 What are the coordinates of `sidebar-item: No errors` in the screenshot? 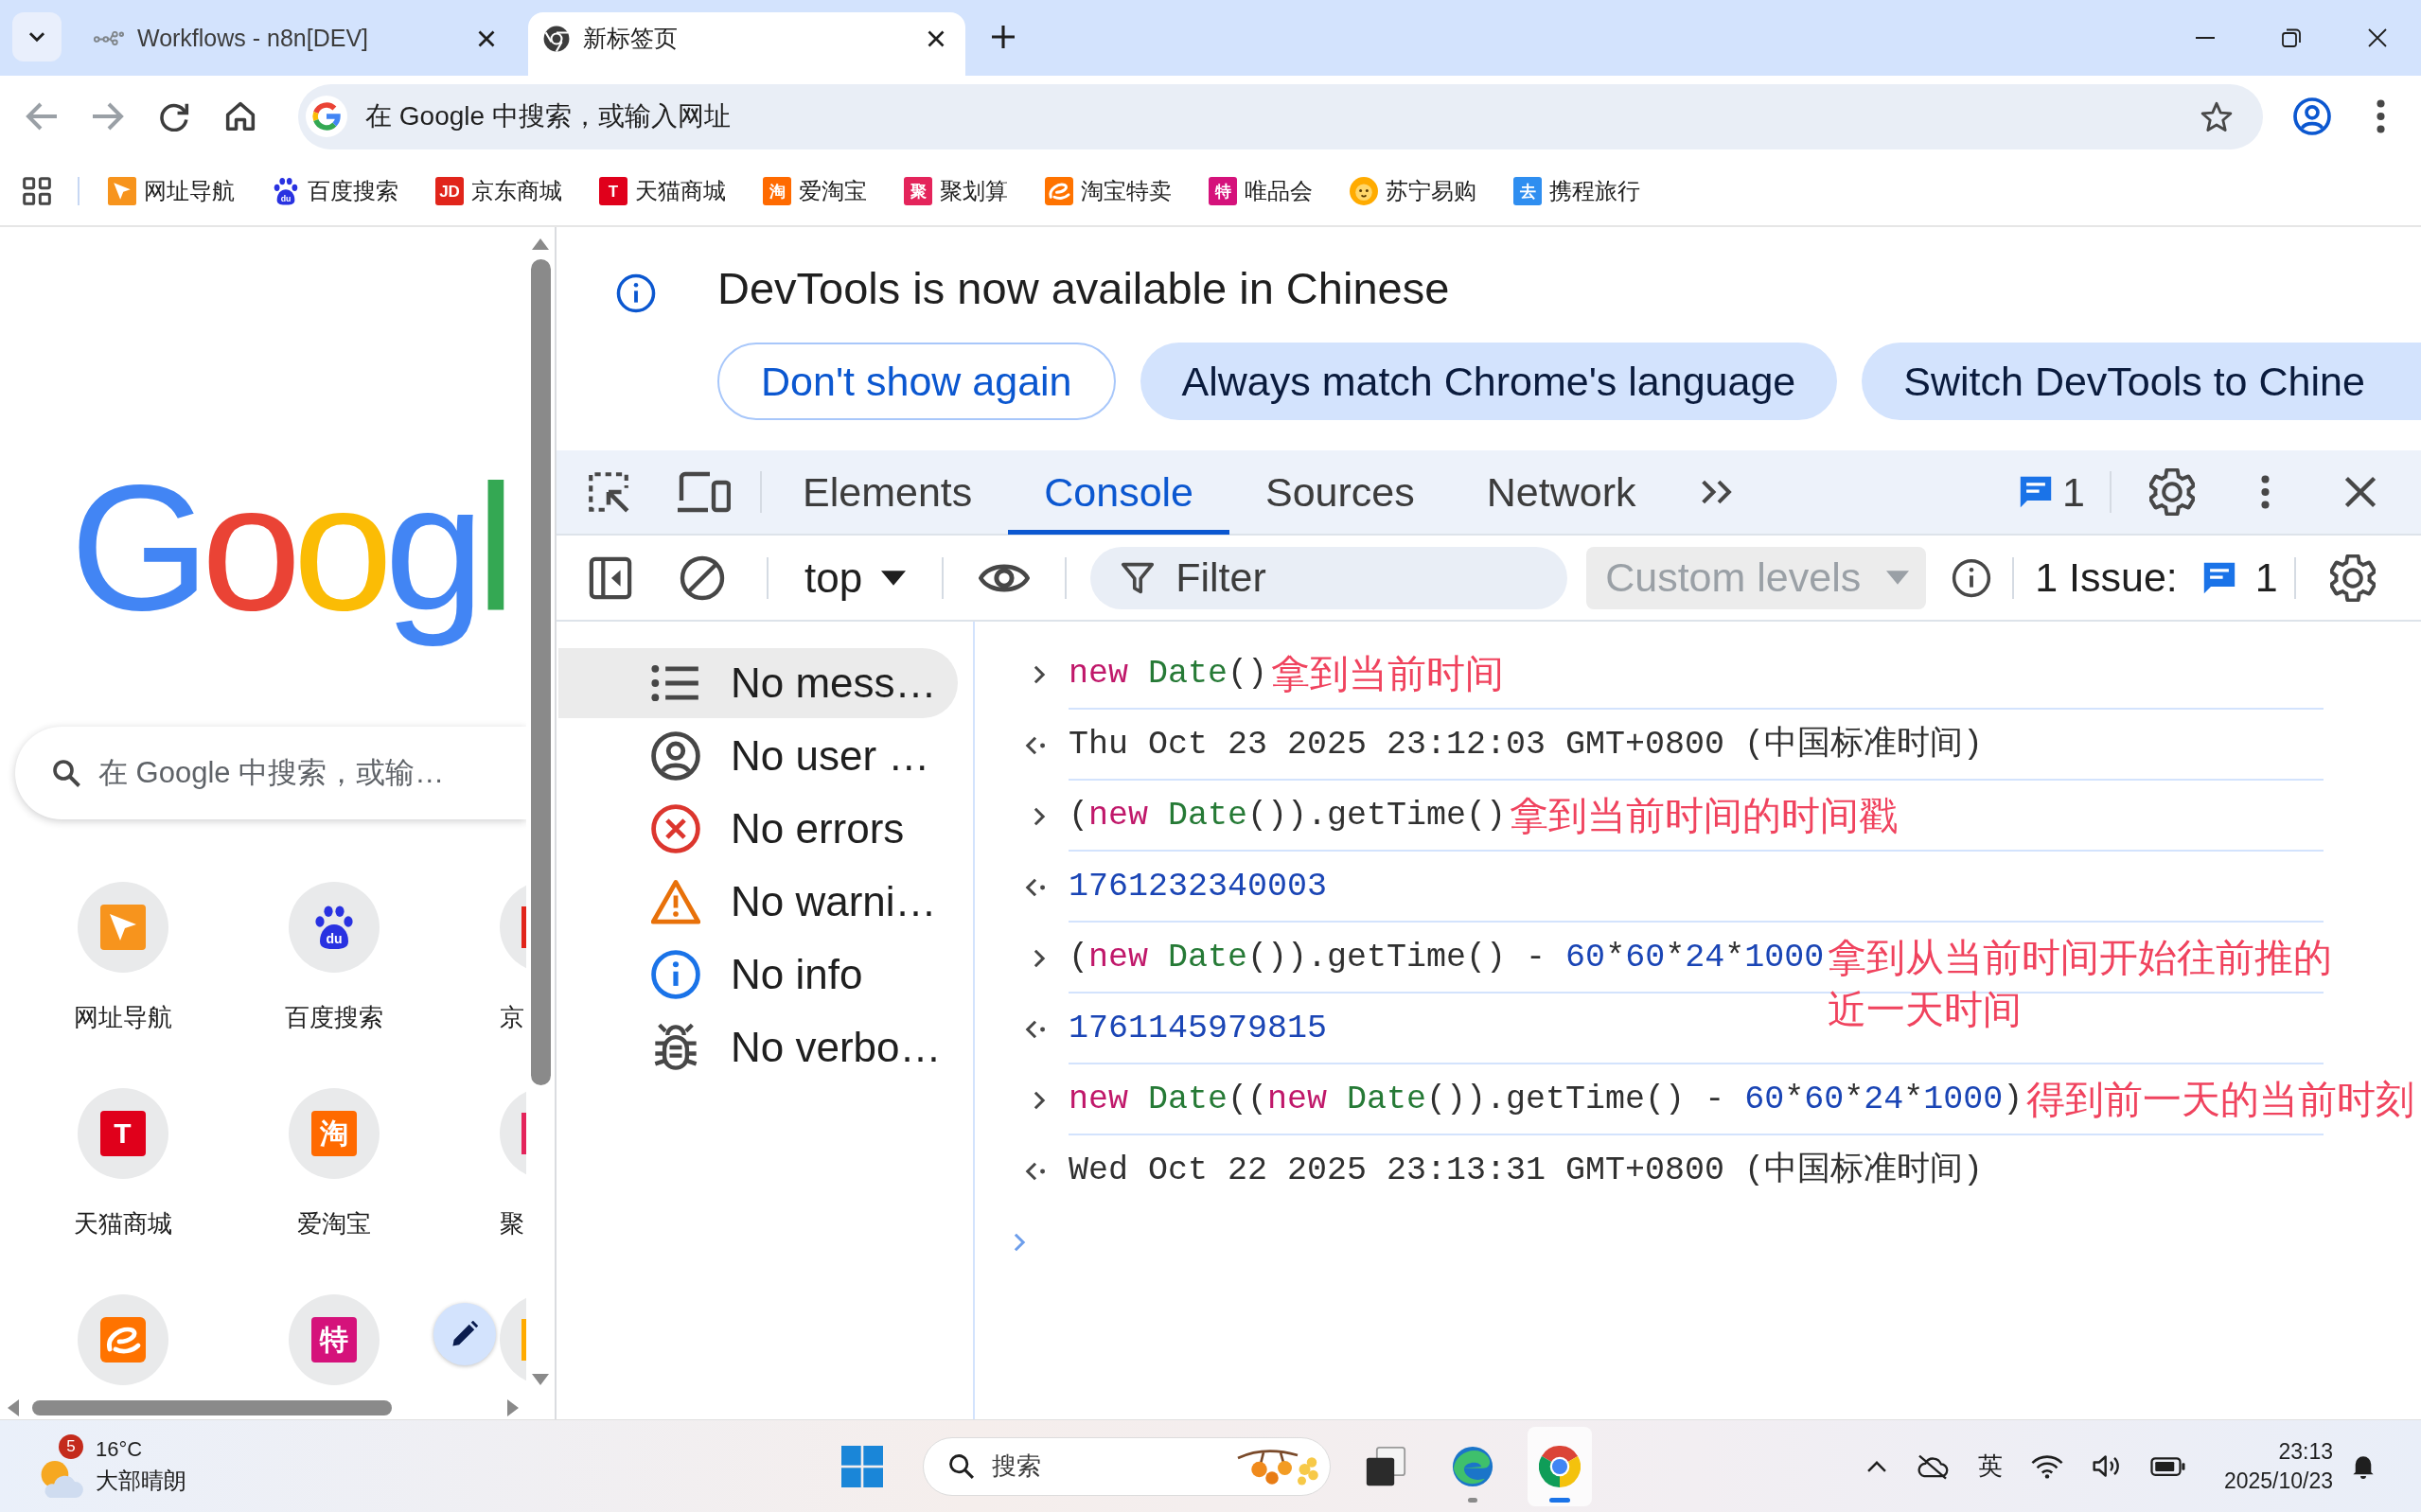 It's located at (758, 829).